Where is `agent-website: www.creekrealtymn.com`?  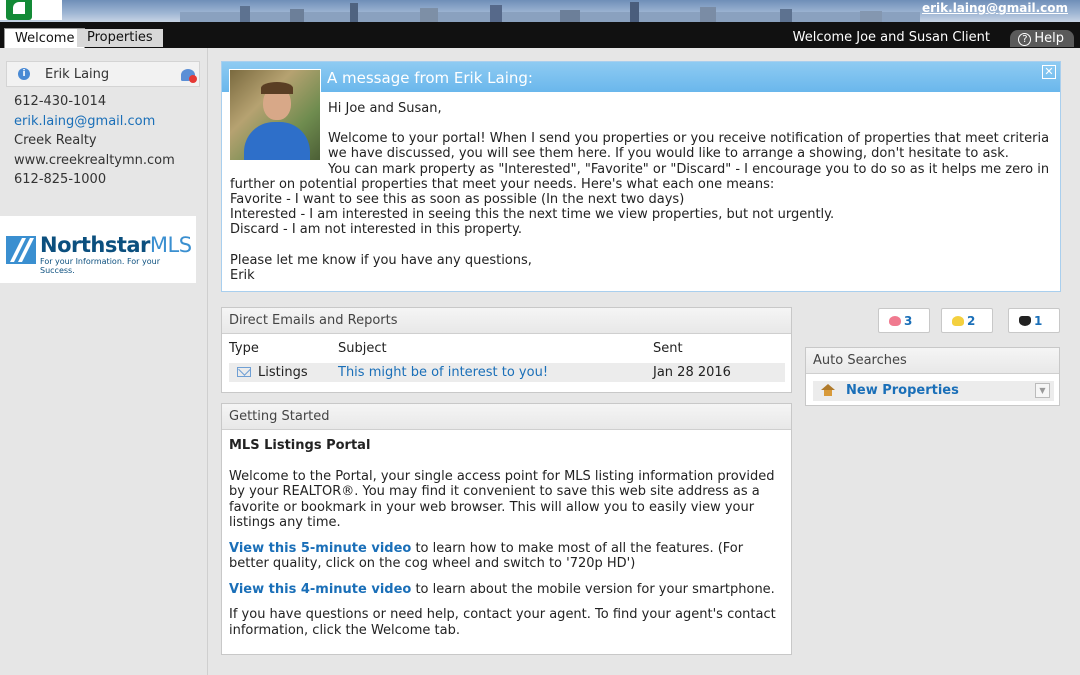
agent-website: www.creekrealtymn.com is located at coordinates (94, 160).